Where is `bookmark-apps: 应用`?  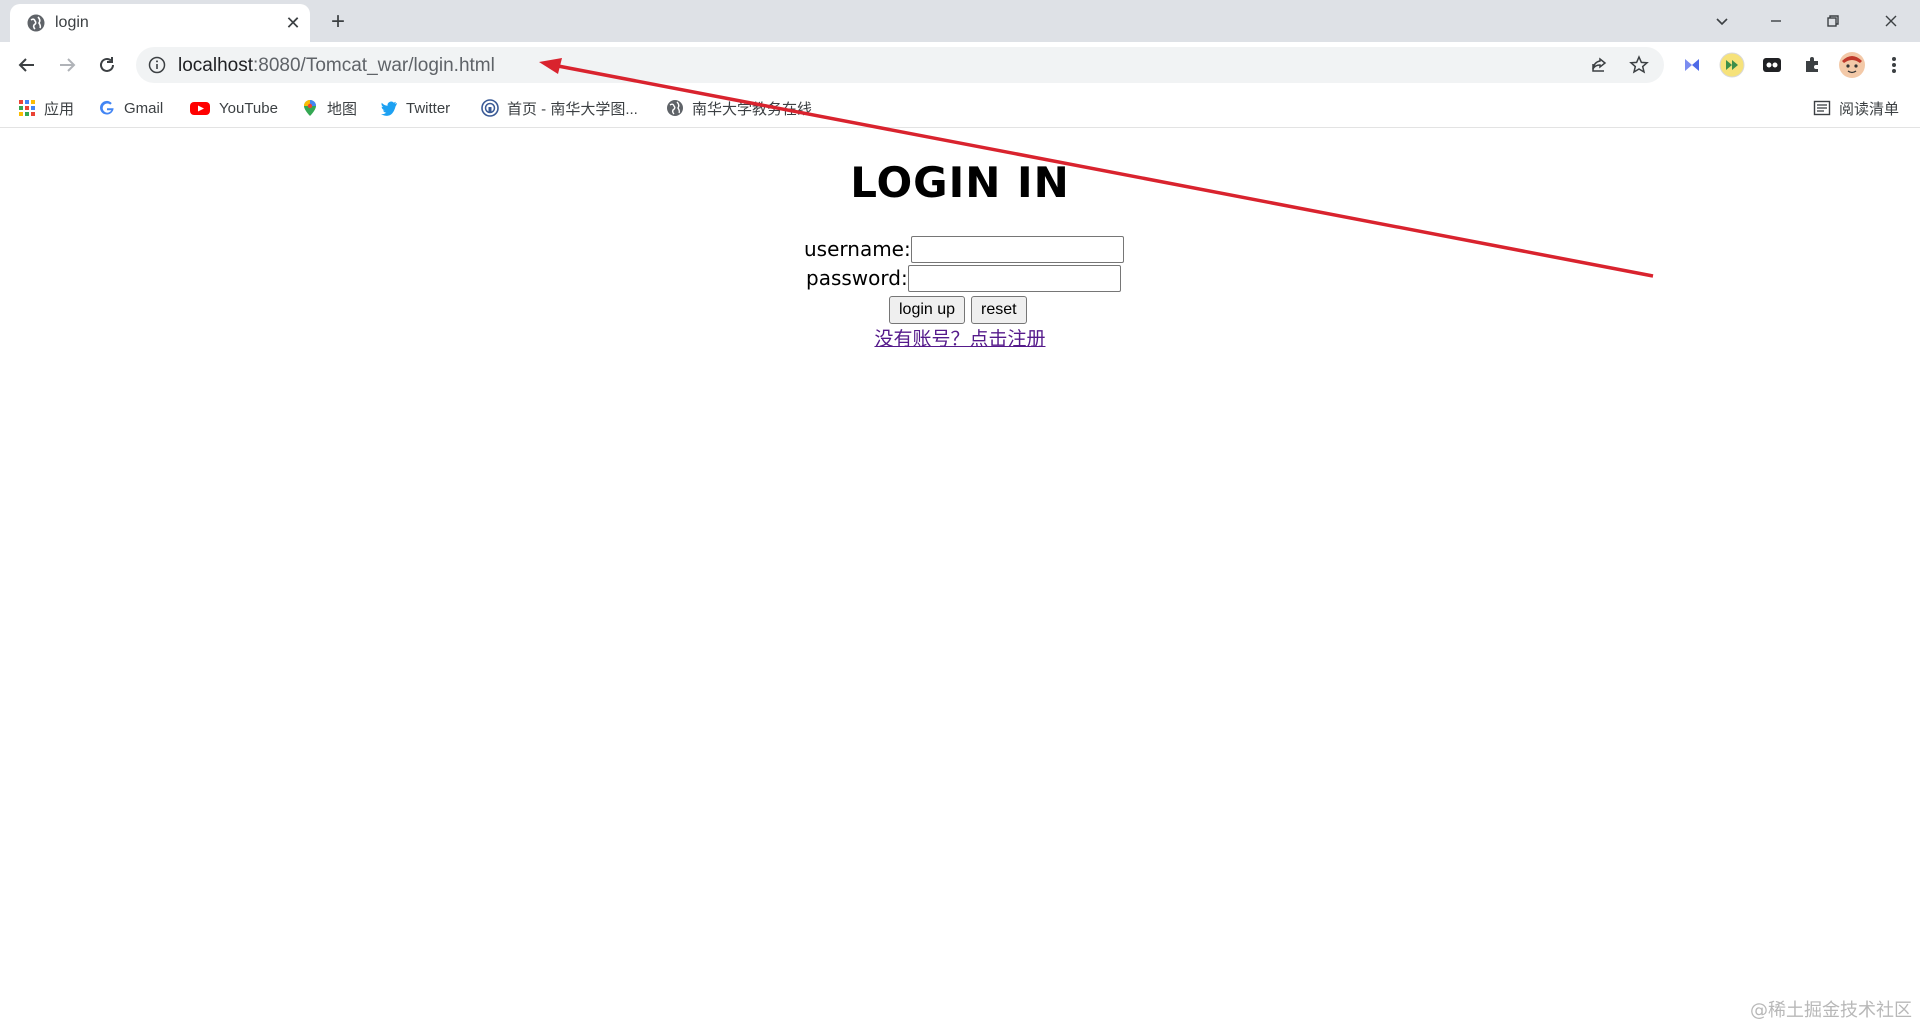 bookmark-apps: 应用 is located at coordinates (46, 108).